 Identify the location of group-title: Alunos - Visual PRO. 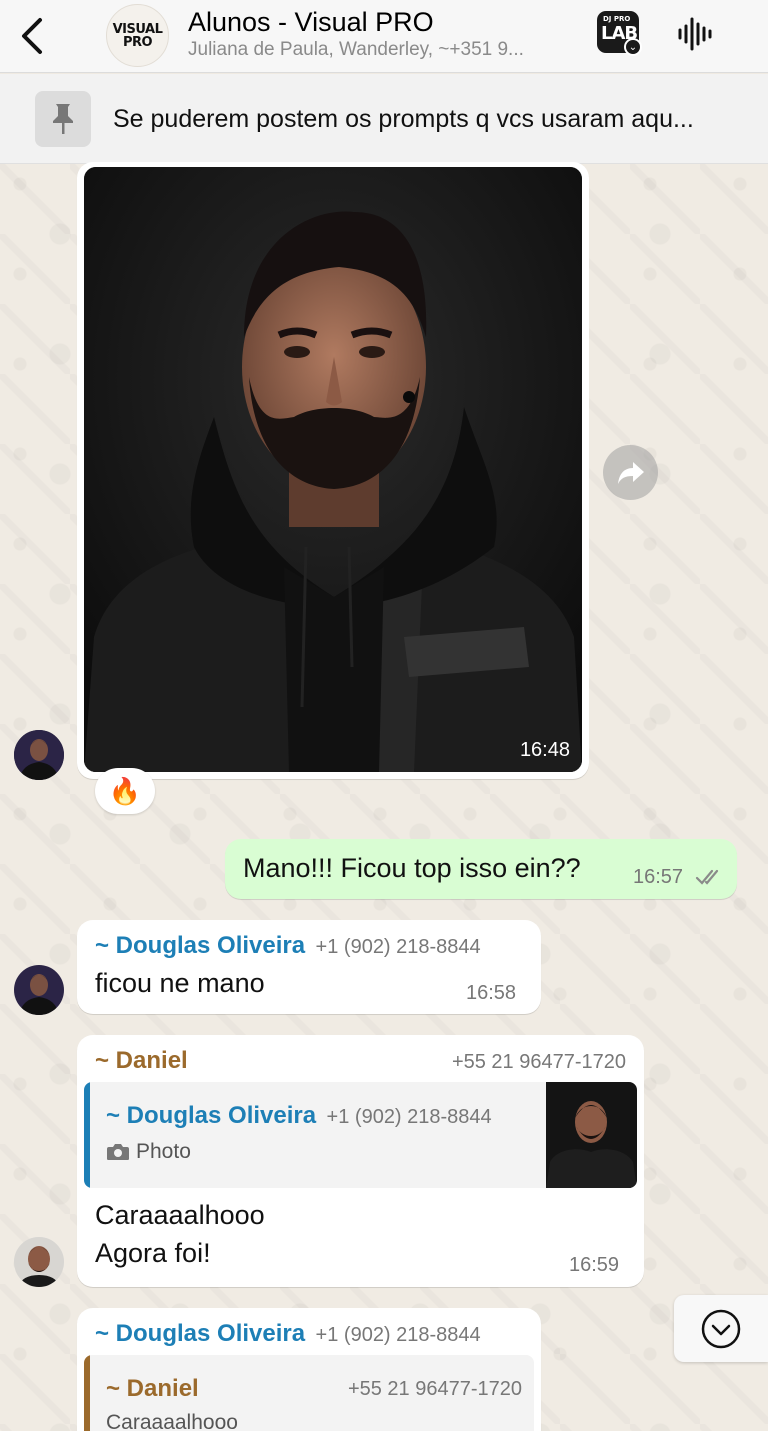
(311, 22).